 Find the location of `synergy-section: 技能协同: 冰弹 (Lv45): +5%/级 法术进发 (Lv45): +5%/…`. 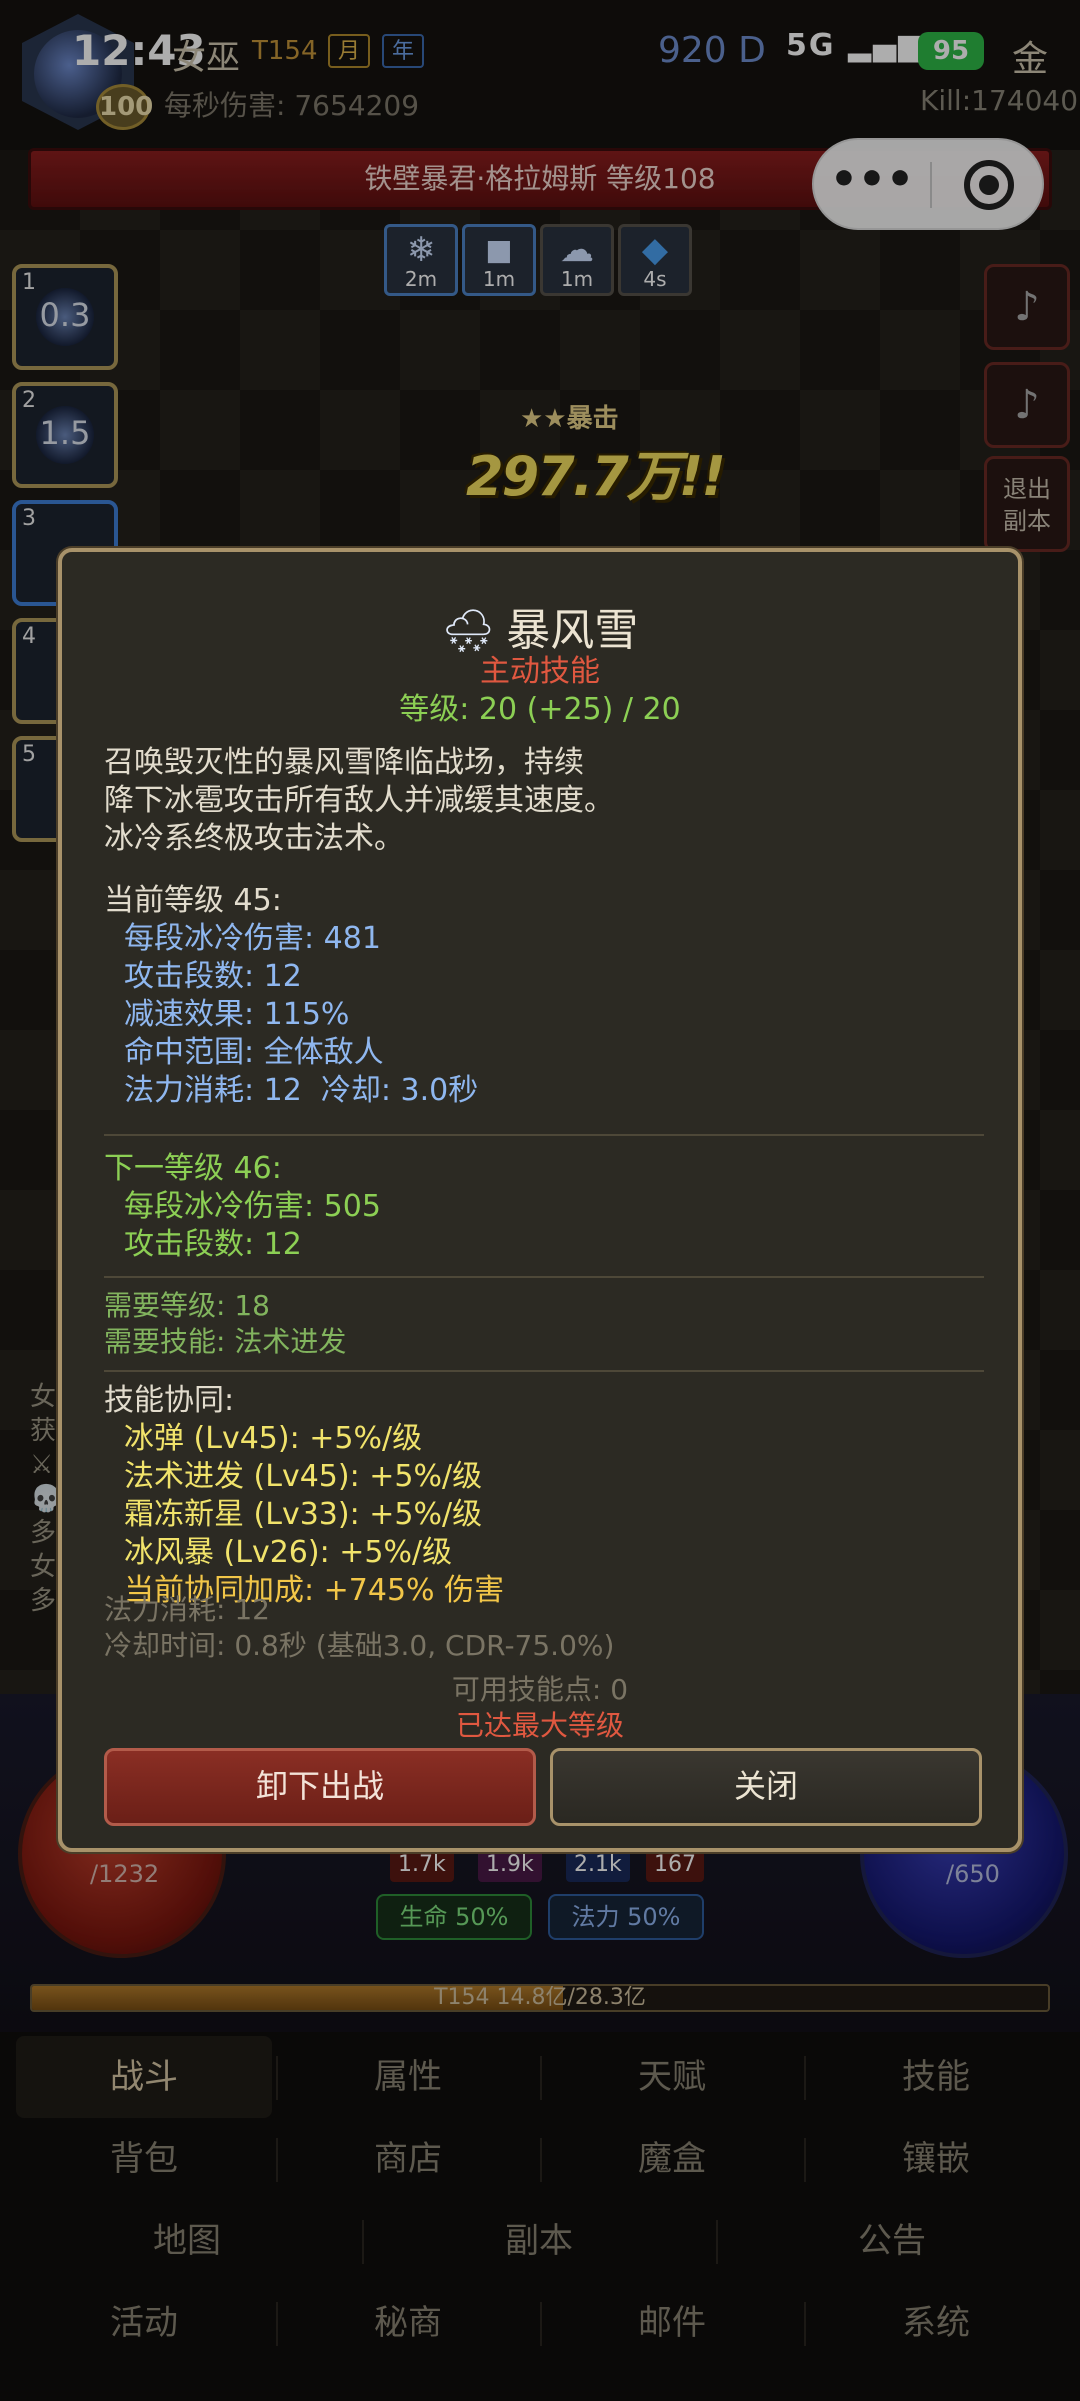

synergy-section: 技能协同: 冰弹 (Lv45): +5%/级 法术进发 (Lv45): +5%/… is located at coordinates (544, 1496).